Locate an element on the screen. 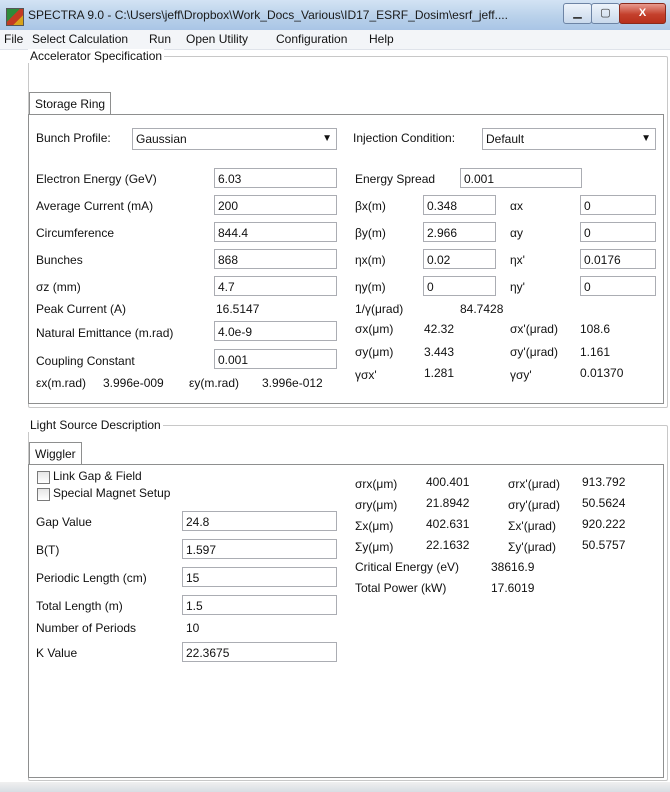 This screenshot has width=670, height=792. cap-sigma-x-value: 402.631 is located at coordinates (448, 524).